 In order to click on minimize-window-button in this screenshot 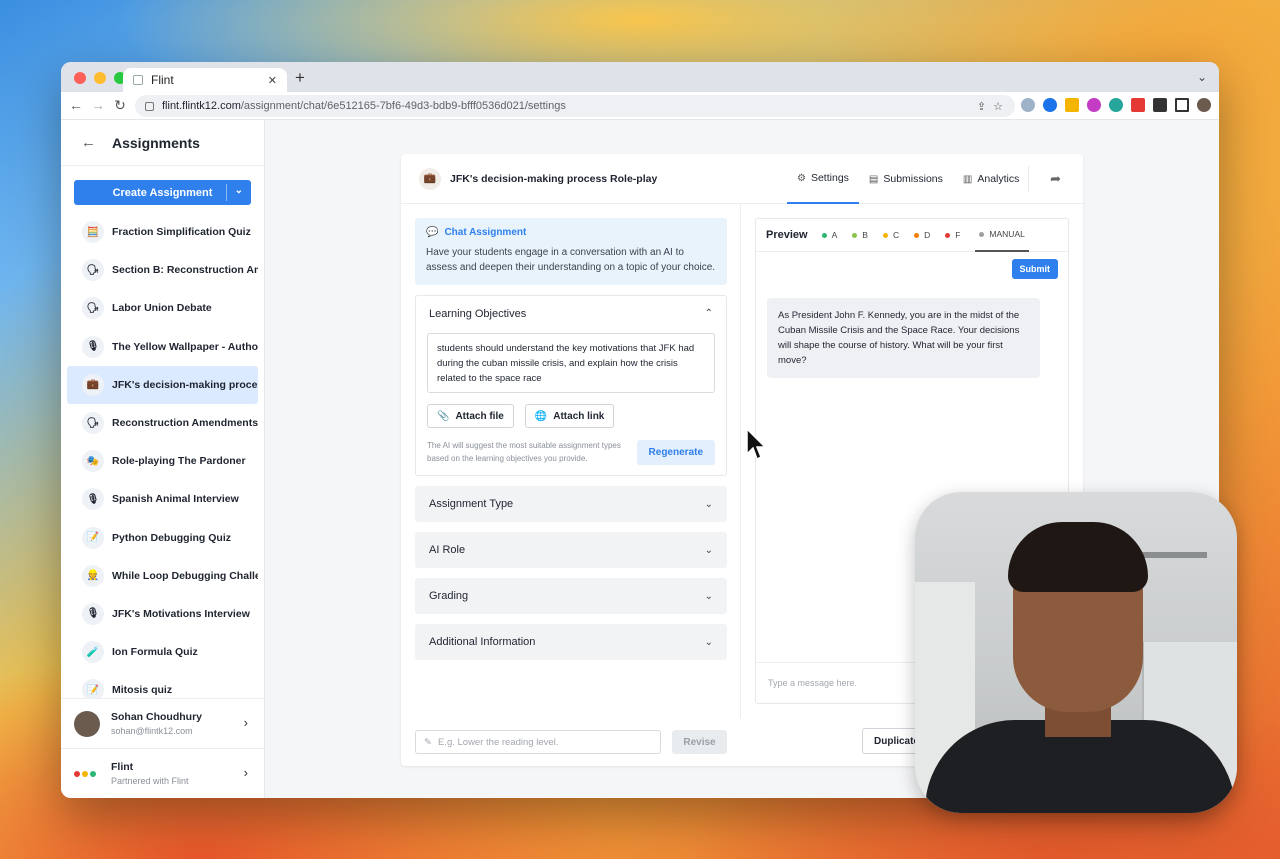, I will do `click(100, 78)`.